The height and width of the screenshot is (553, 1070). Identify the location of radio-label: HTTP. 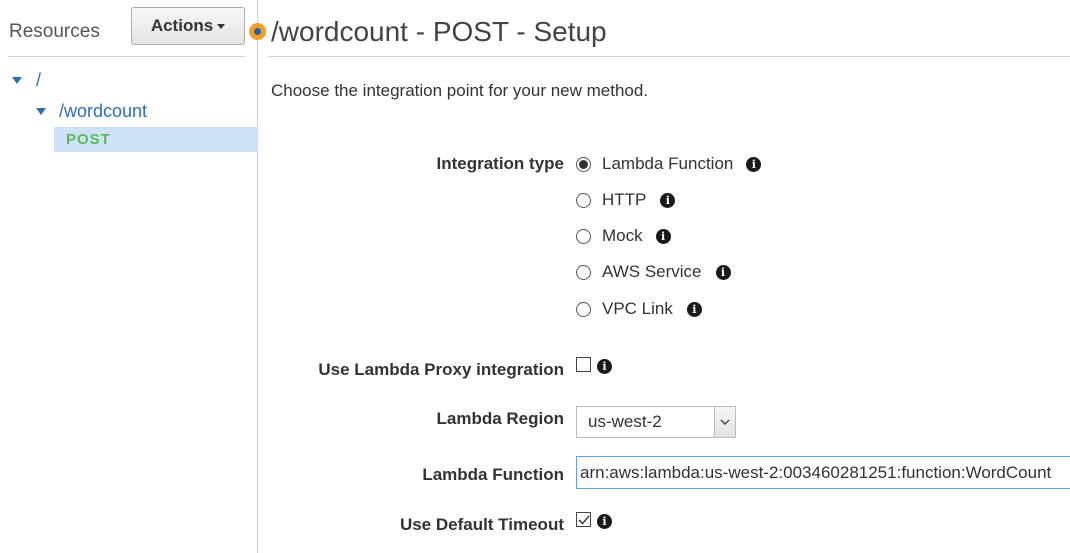
(624, 199).